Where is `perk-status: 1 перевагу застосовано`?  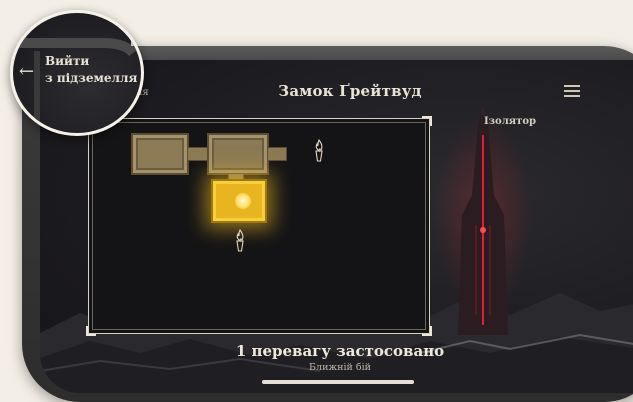
perk-status: 1 перевагу застосовано is located at coordinates (340, 351).